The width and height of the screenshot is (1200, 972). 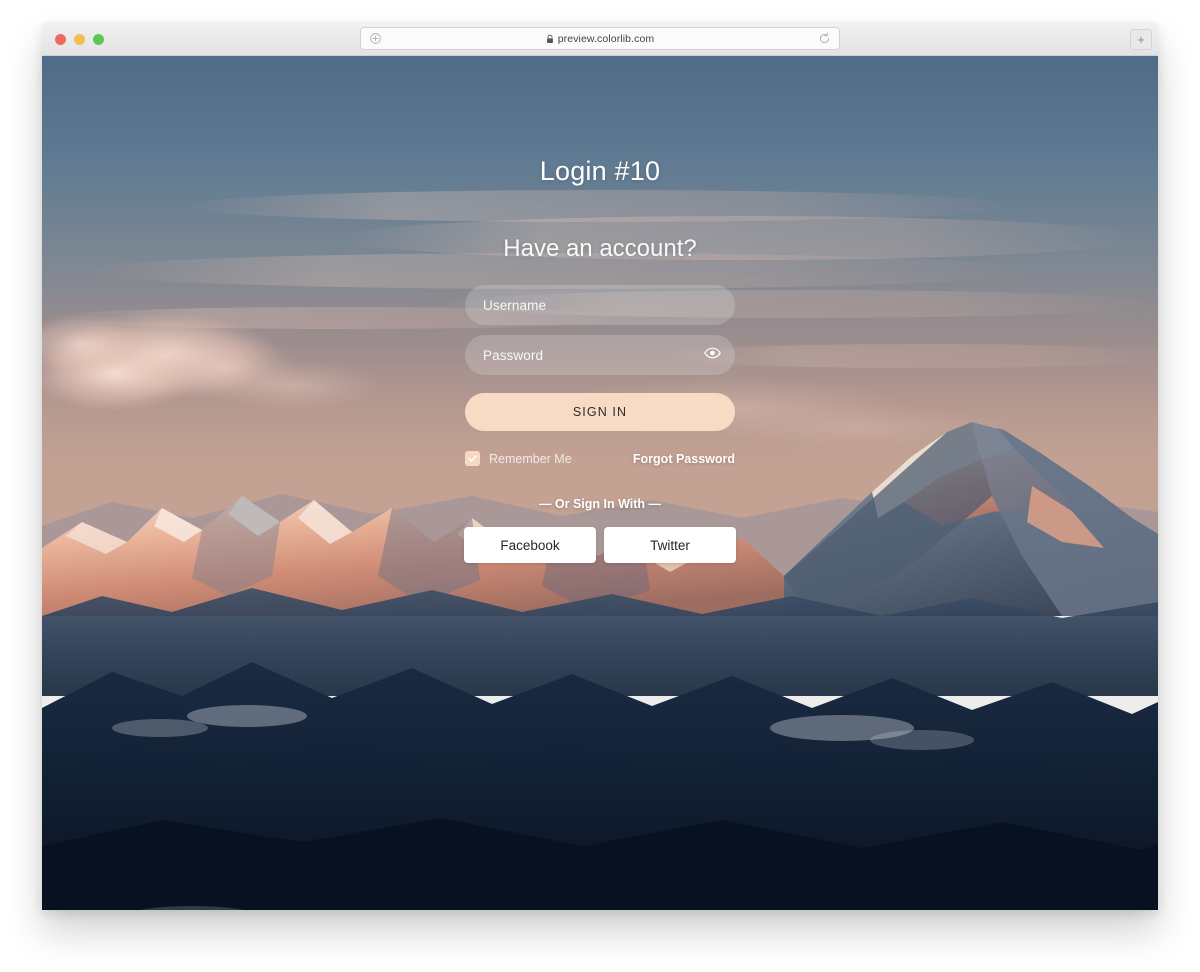 I want to click on twitter-sign-in-button: Twitter, so click(x=670, y=545).